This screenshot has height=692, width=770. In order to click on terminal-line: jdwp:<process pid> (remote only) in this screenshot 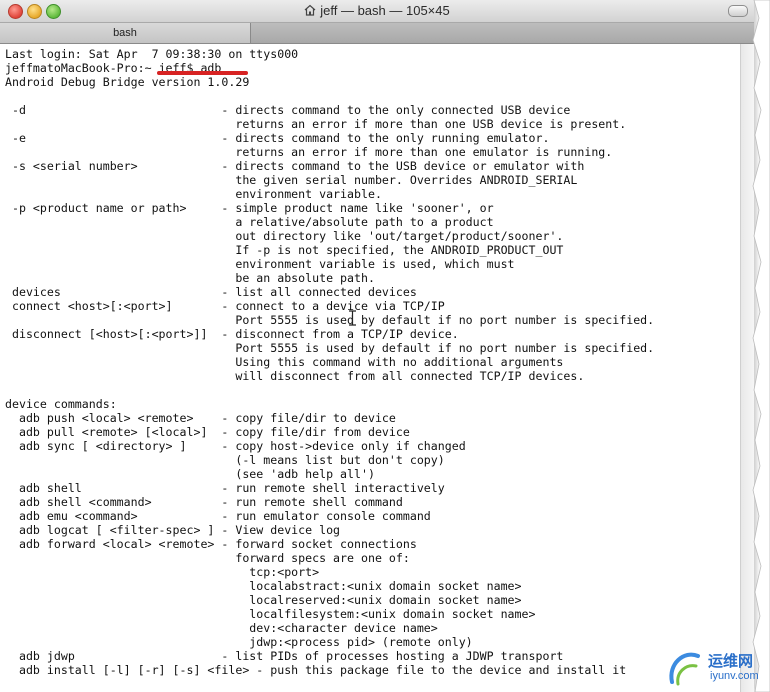, I will do `click(372, 642)`.